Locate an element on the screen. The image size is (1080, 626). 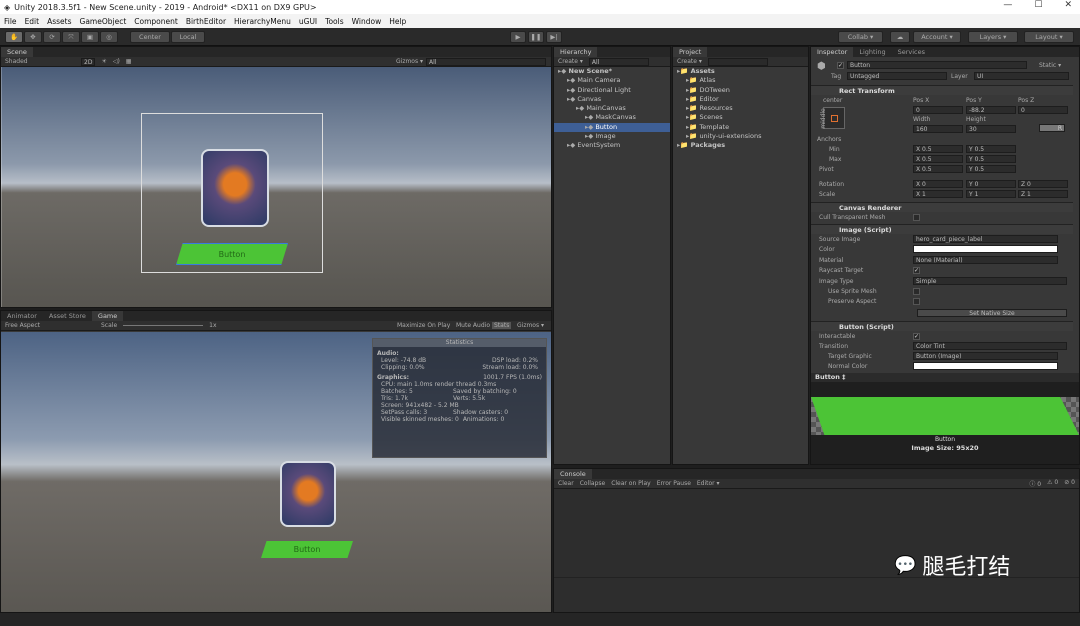
width-input: 160 is located at coordinates (938, 129).